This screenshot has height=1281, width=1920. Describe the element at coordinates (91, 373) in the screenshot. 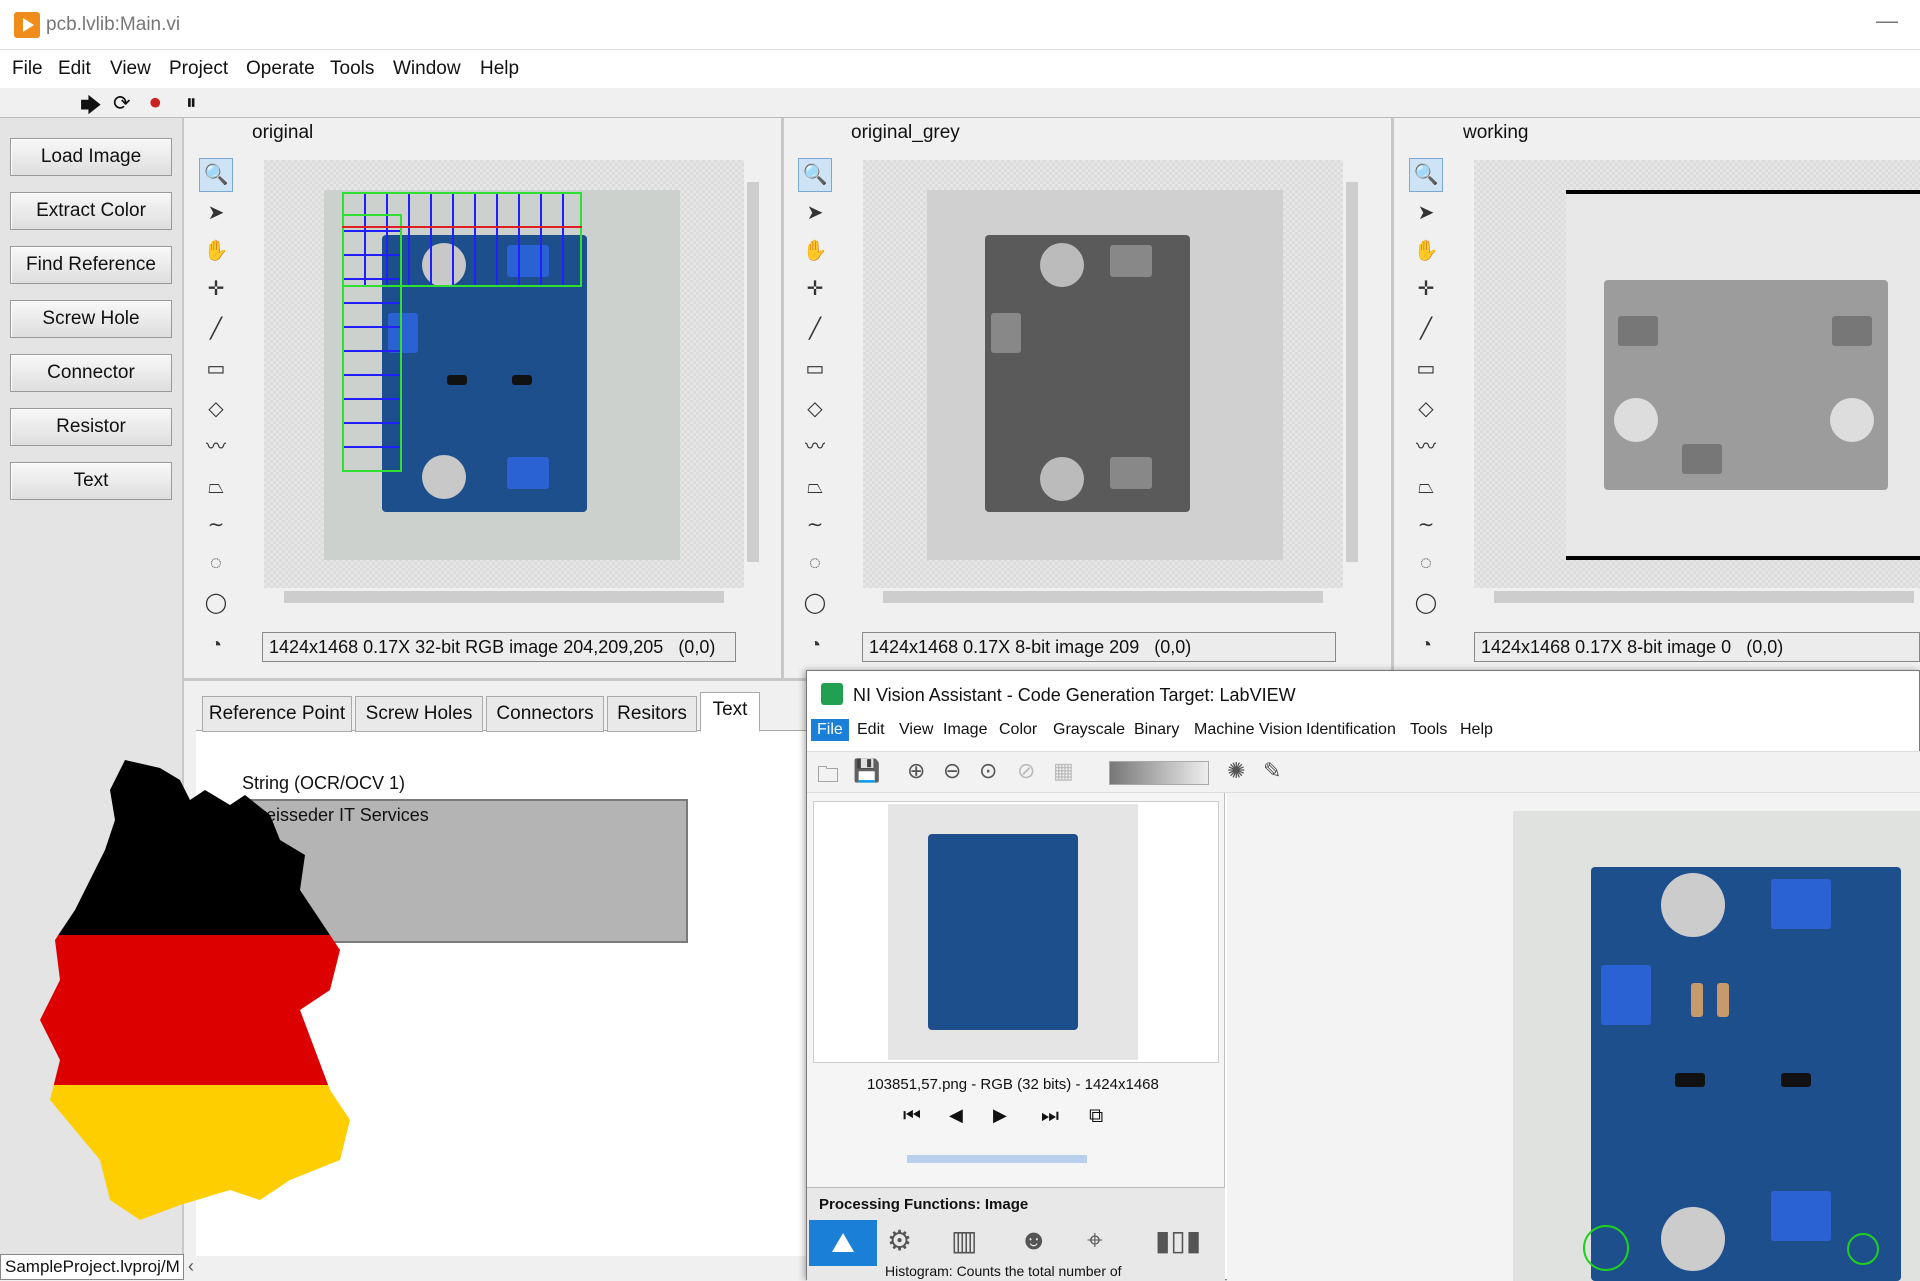

I see `connector-button: Connector` at that location.